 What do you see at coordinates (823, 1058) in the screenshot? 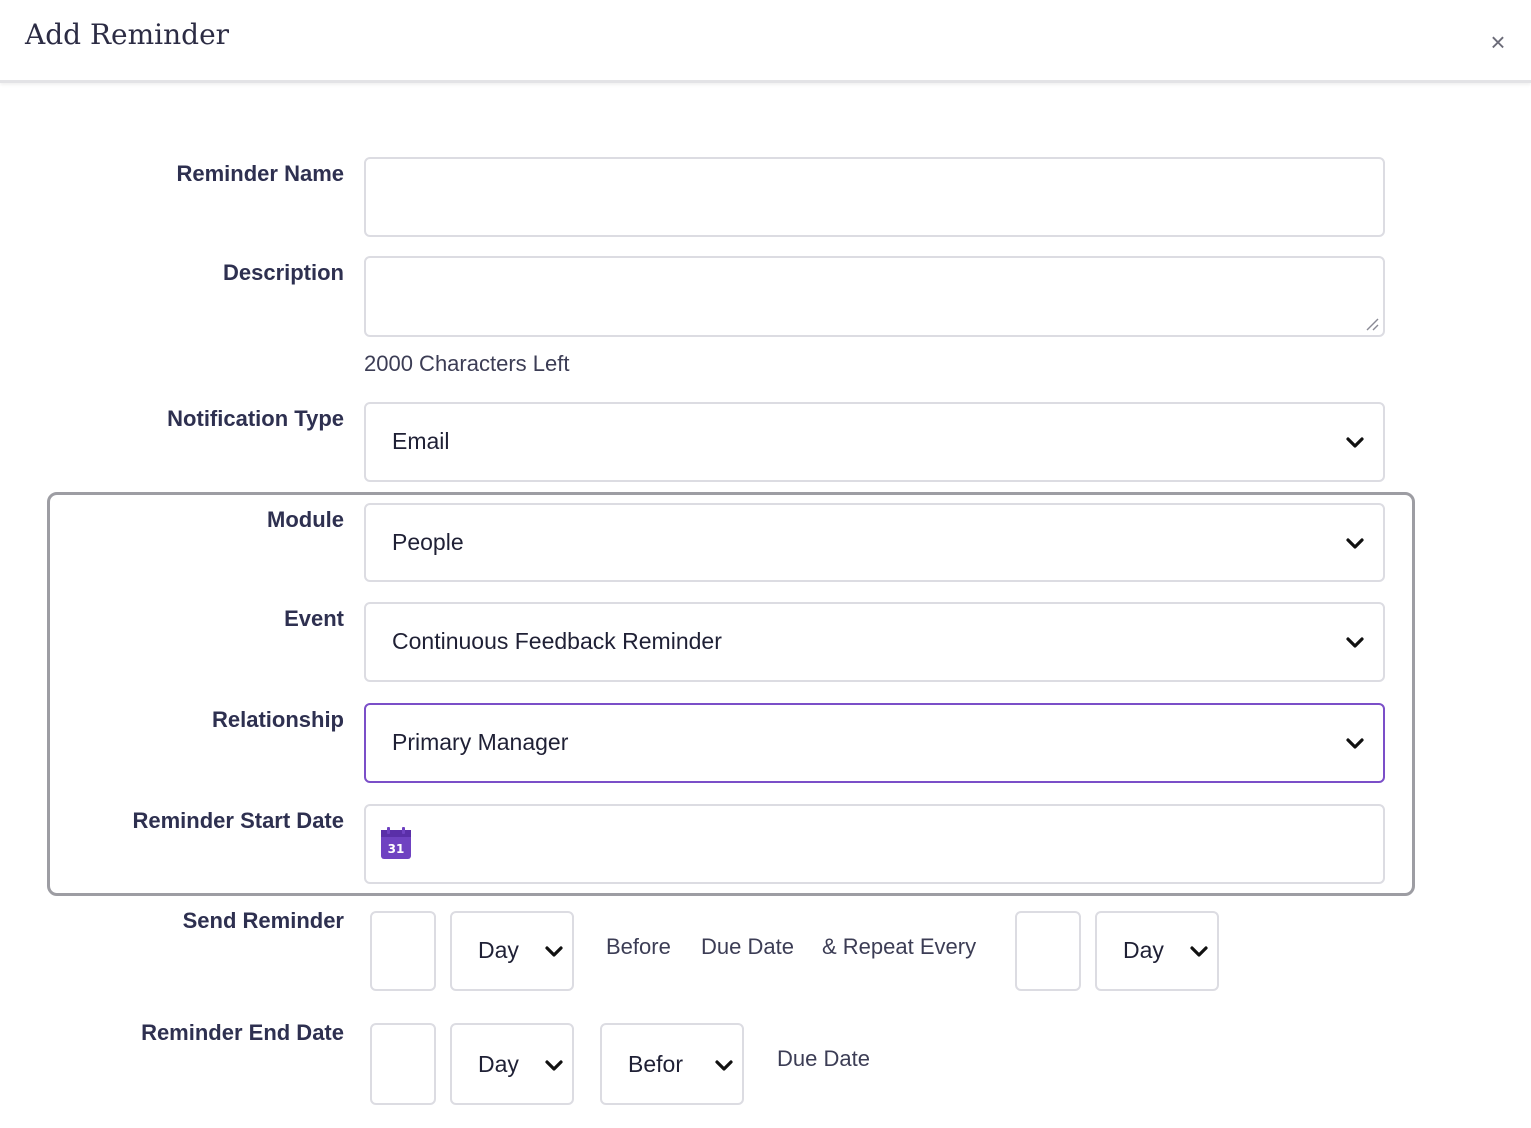
I see `end-due-date-text: Due Date` at bounding box center [823, 1058].